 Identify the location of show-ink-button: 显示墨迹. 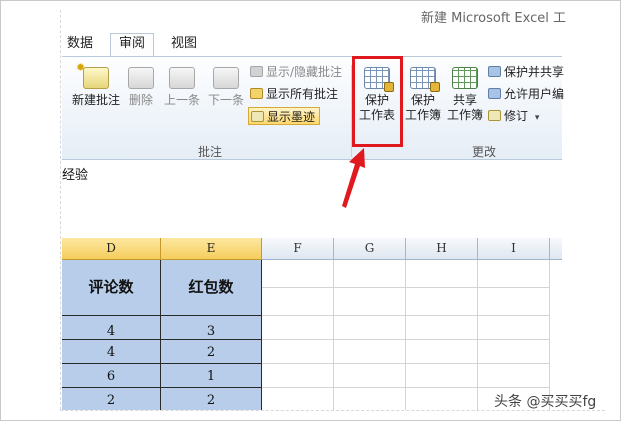
(284, 116).